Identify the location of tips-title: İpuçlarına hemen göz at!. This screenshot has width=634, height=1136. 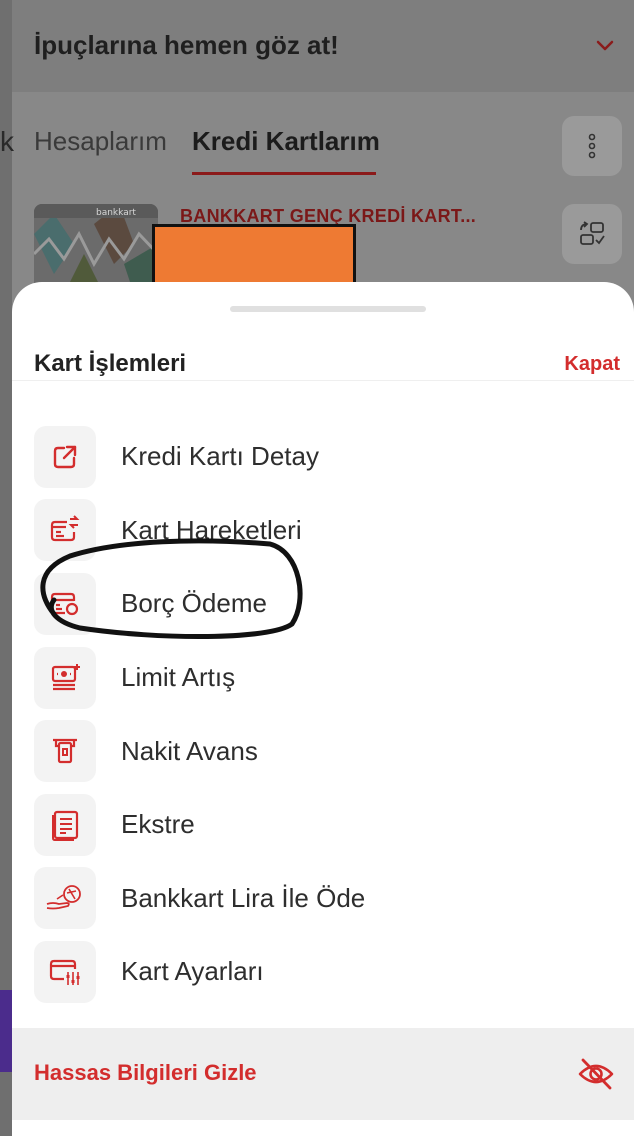
(186, 45).